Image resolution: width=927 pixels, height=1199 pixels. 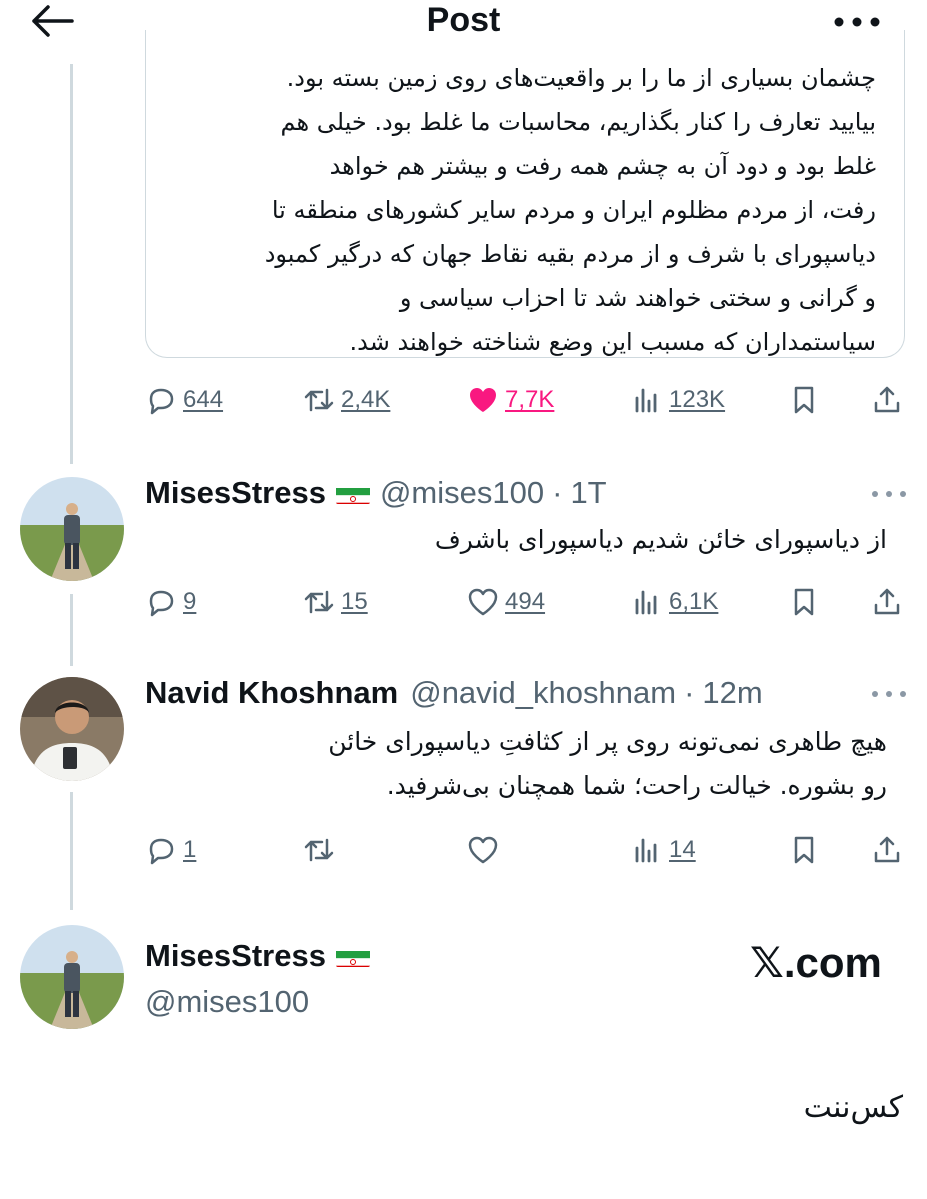 I want to click on reply-count: 9, so click(x=190, y=601).